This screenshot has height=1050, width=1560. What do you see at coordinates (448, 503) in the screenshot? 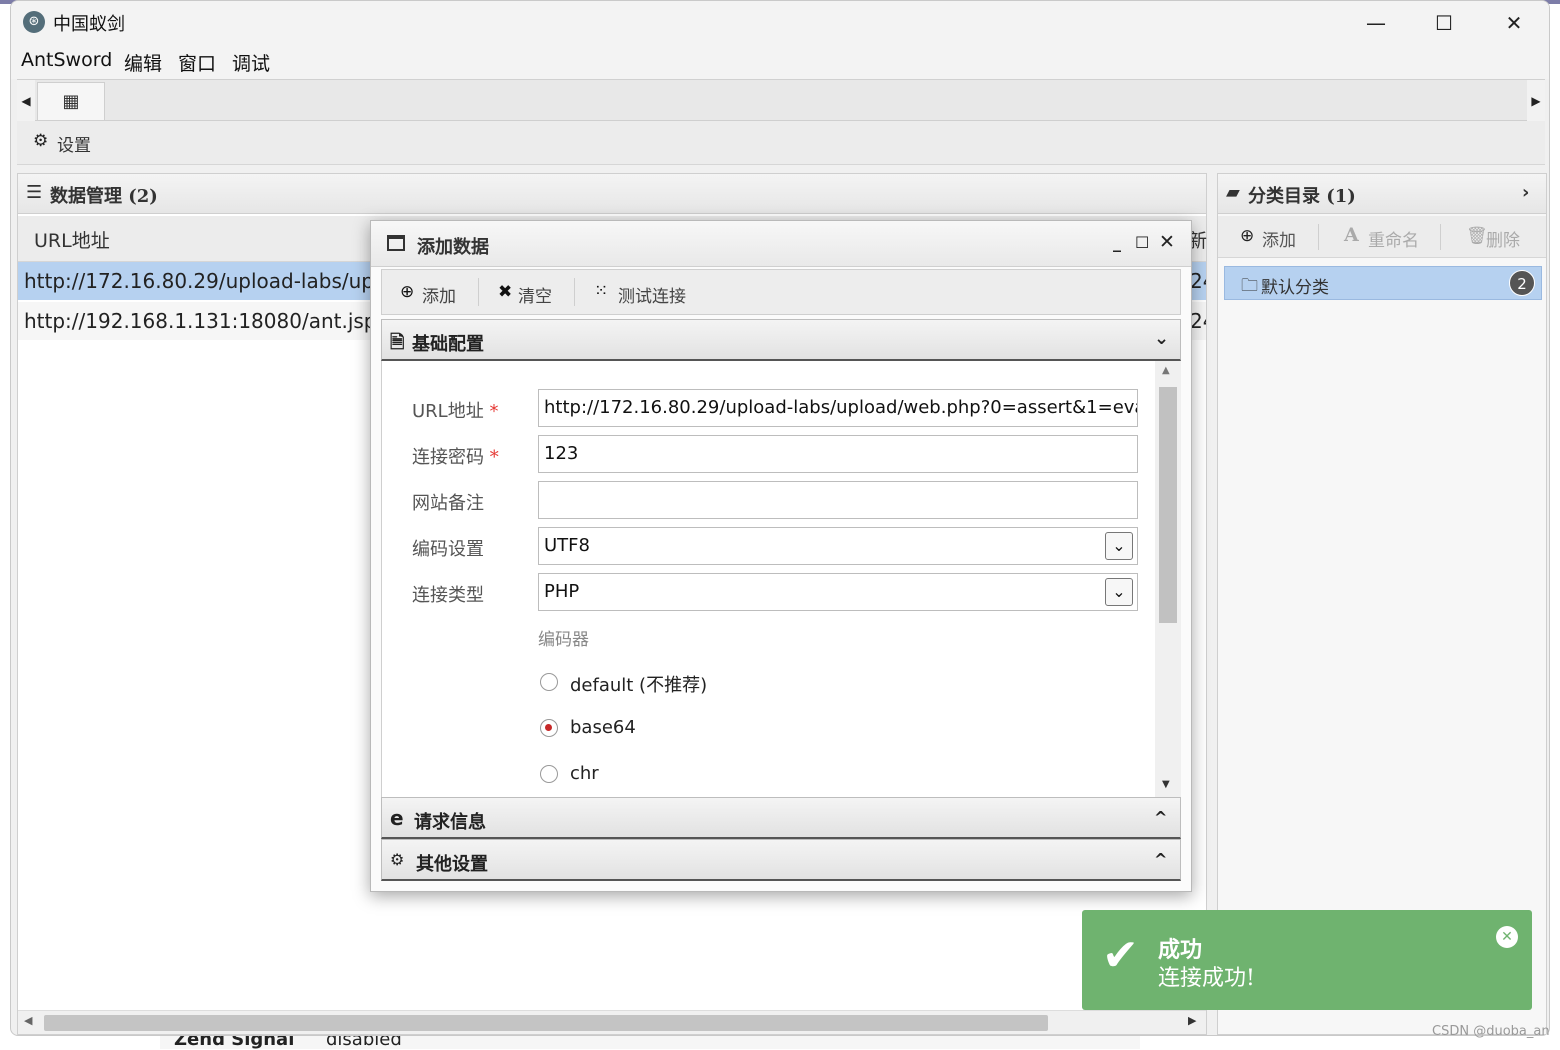
I see `note-label: 网站备注` at bounding box center [448, 503].